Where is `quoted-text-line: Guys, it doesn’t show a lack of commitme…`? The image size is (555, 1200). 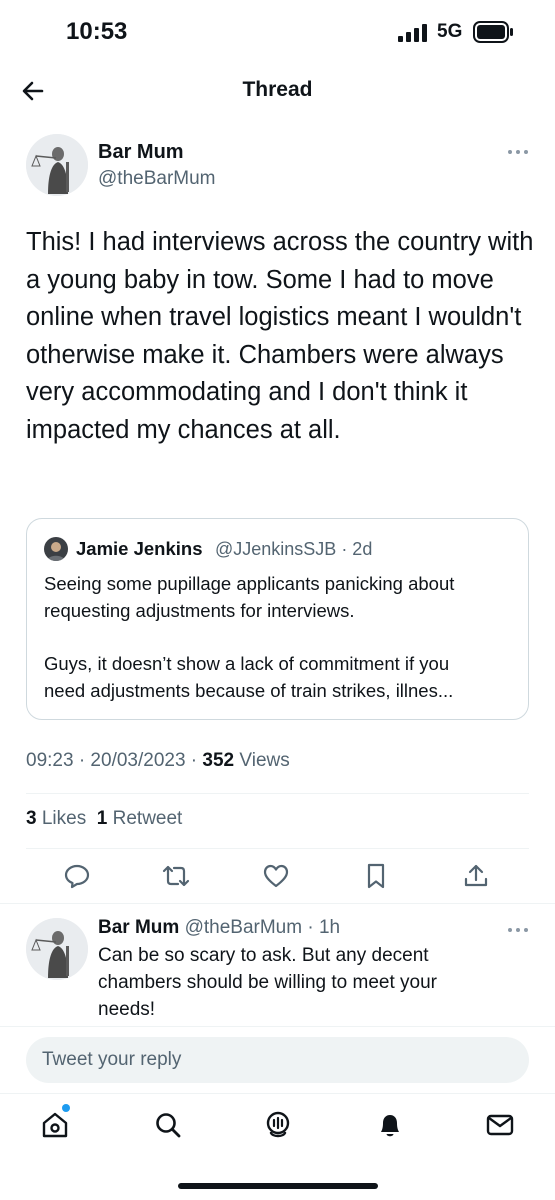
quoted-text-line: Guys, it doesn’t show a lack of commitme… is located at coordinates (247, 663).